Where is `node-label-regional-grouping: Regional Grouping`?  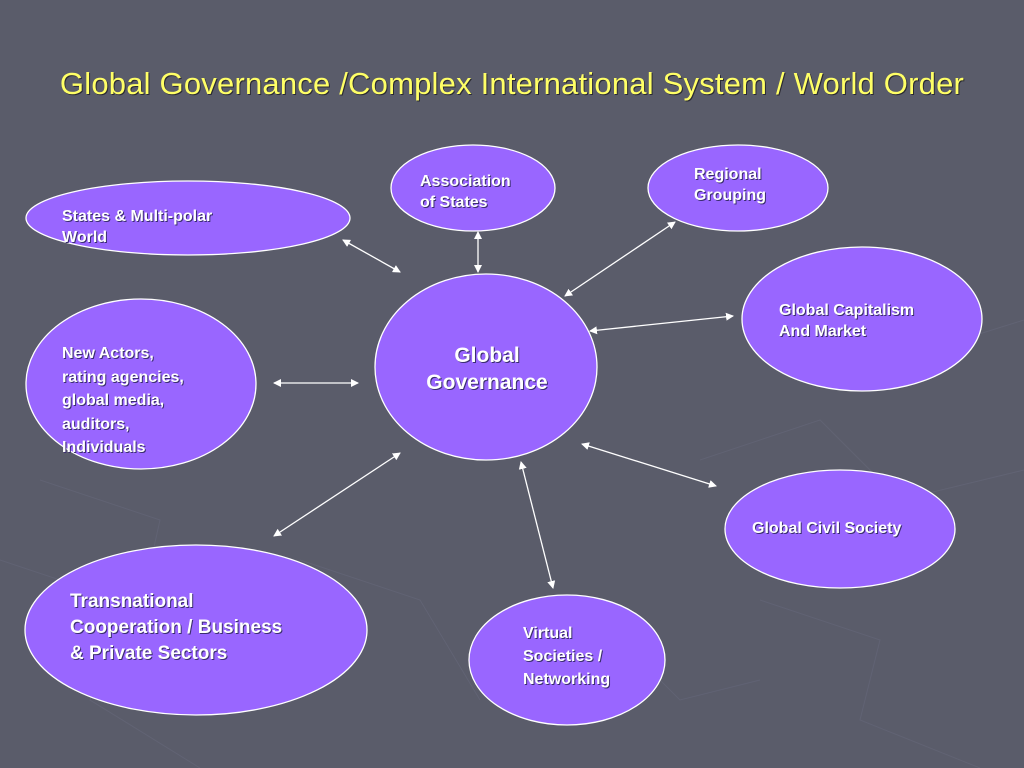 node-label-regional-grouping: Regional Grouping is located at coordinates (730, 185).